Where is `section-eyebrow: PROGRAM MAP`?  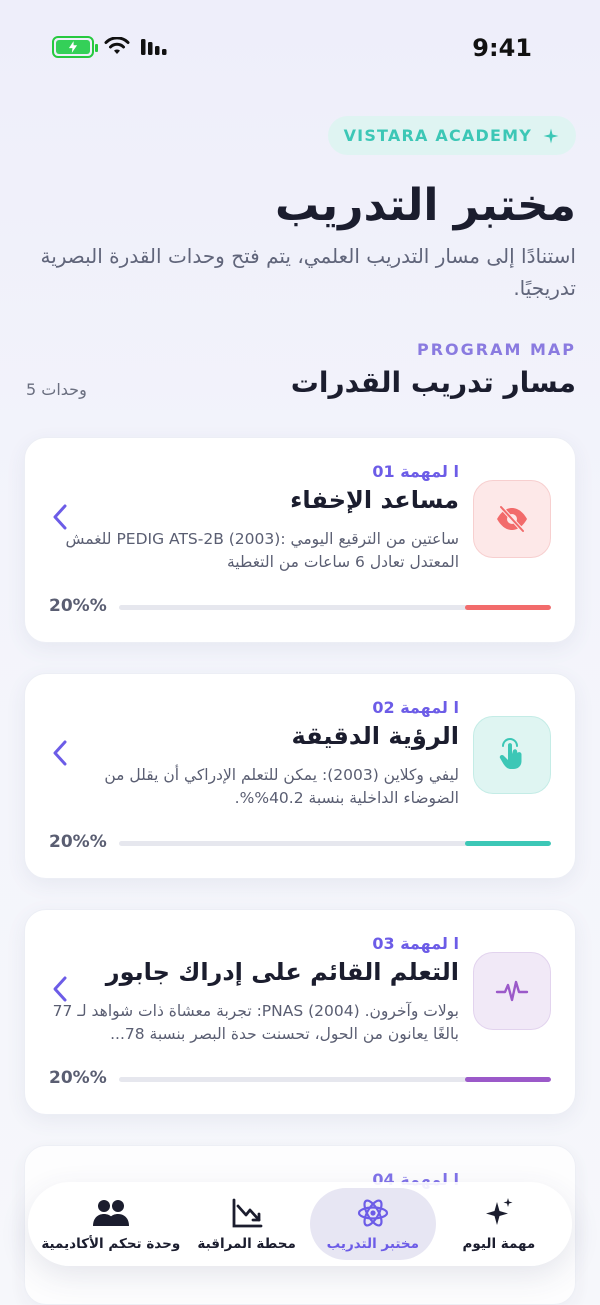 section-eyebrow: PROGRAM MAP is located at coordinates (496, 349).